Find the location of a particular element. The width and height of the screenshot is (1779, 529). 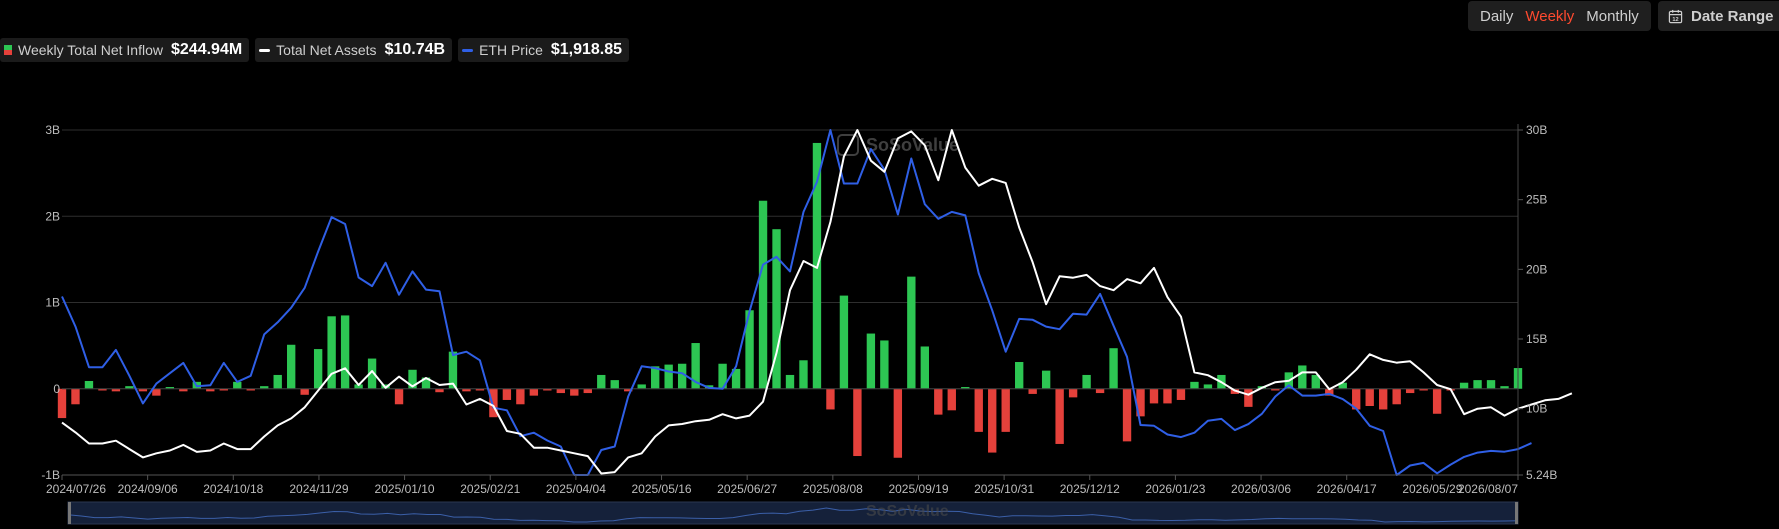

left-axis-tick-label: -1B is located at coordinates (50, 475).